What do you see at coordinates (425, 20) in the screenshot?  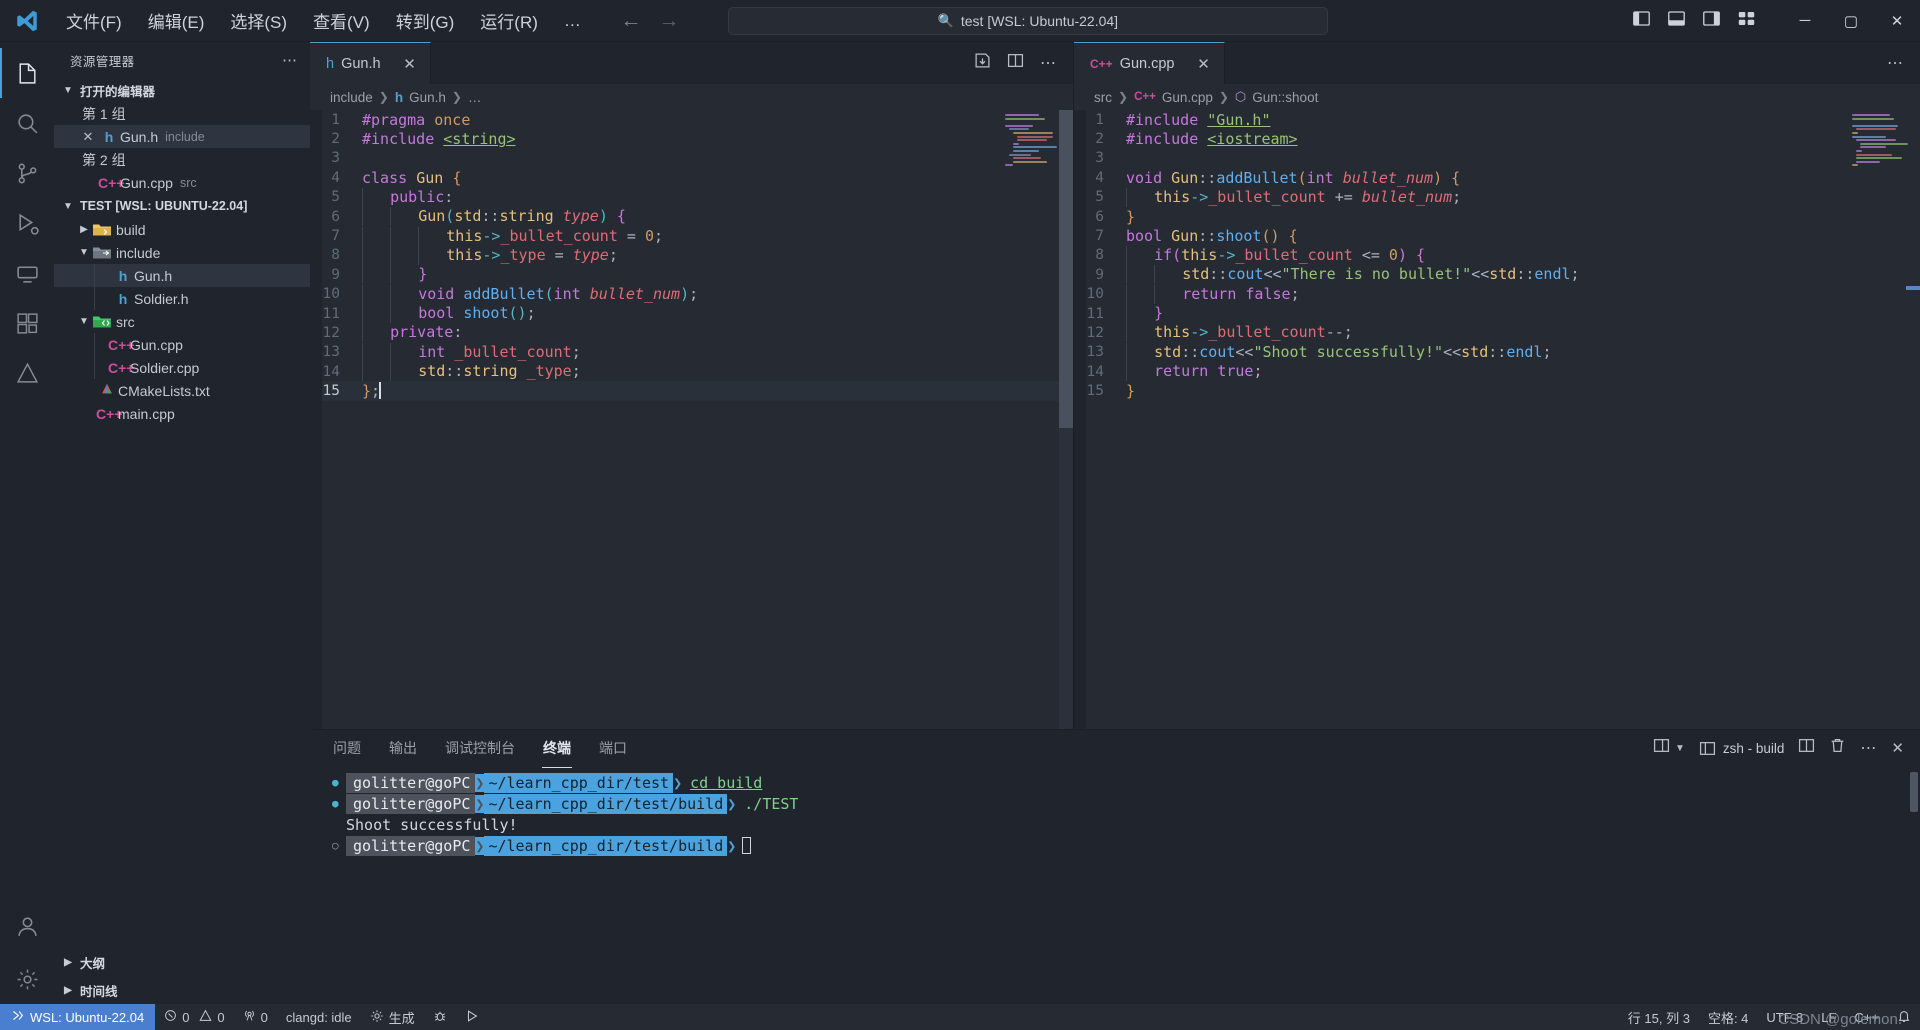 I see `menu-go: 转到(G)` at bounding box center [425, 20].